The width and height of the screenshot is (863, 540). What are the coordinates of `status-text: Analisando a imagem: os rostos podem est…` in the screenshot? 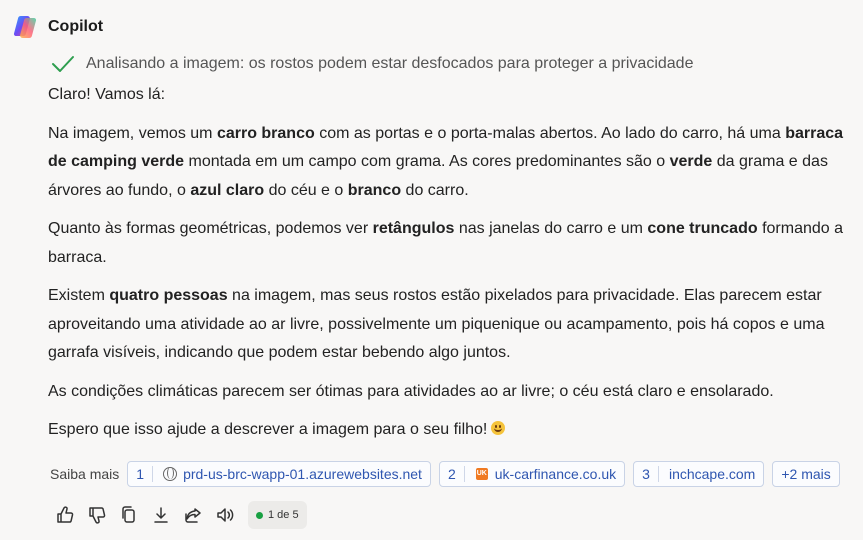 It's located at (390, 63).